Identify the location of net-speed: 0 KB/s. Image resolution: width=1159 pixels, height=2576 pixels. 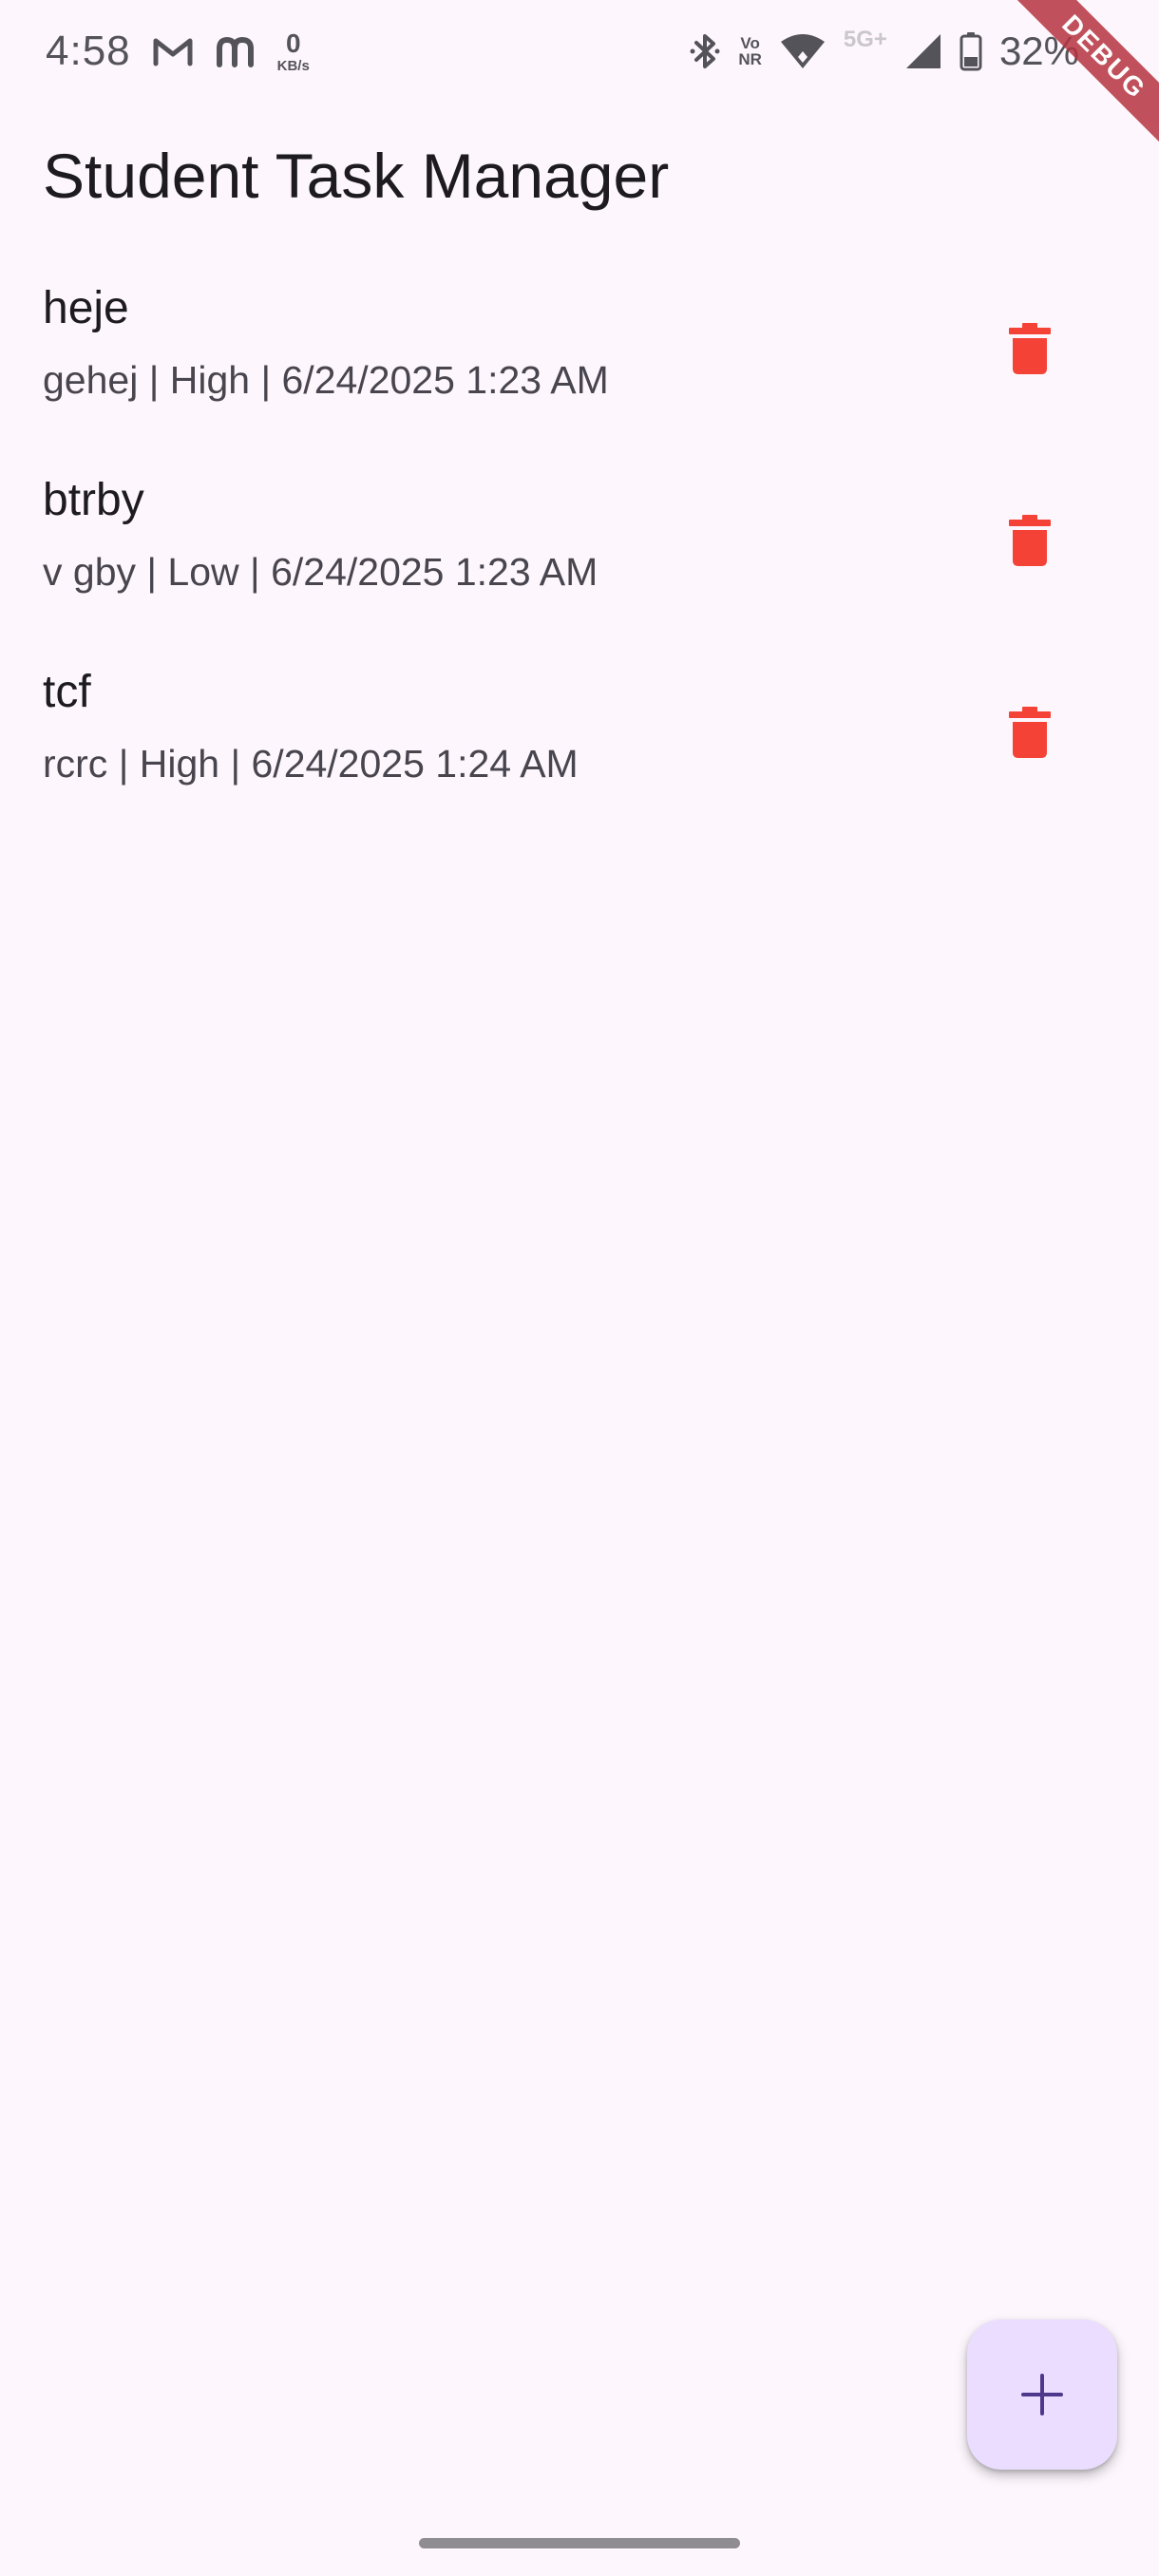
(293, 51).